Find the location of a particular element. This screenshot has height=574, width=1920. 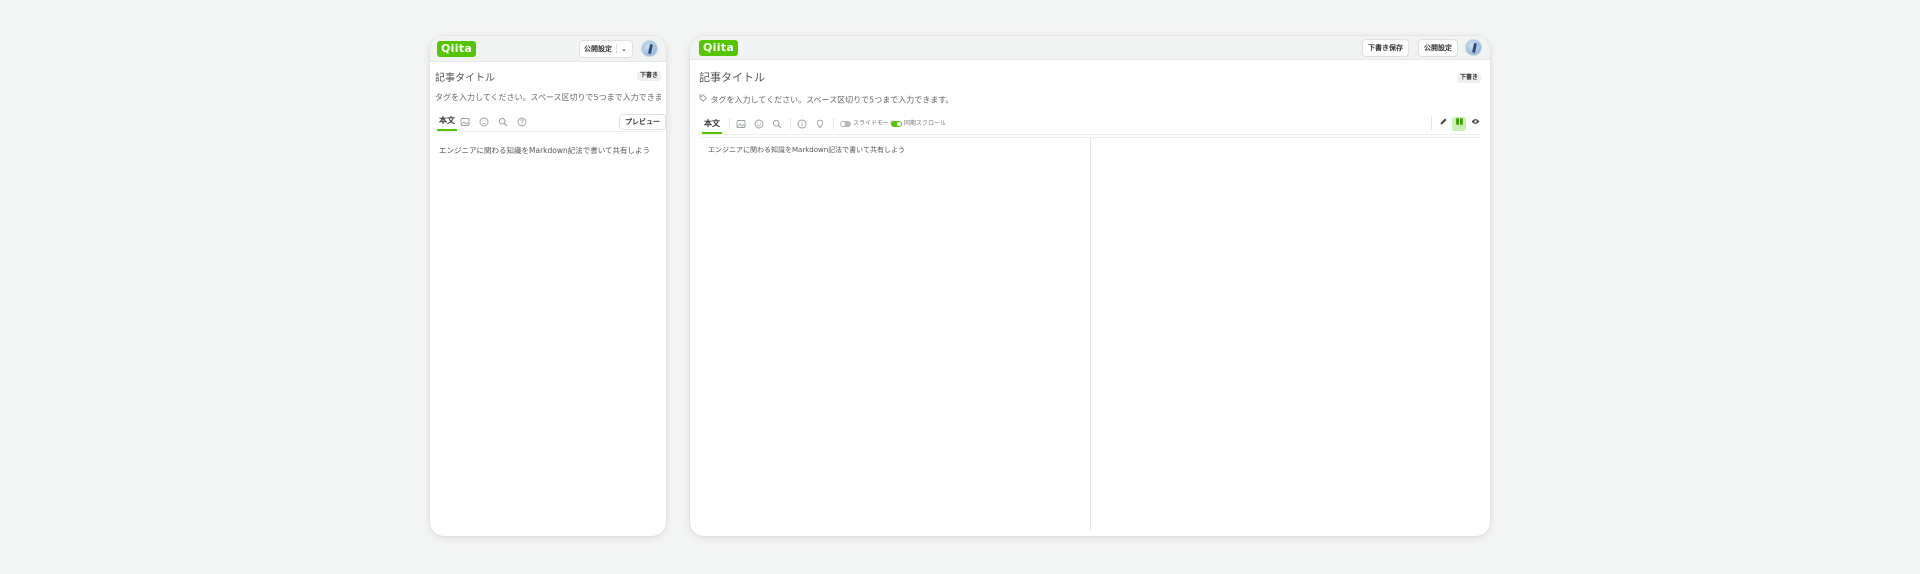

split-view-button is located at coordinates (1459, 124).